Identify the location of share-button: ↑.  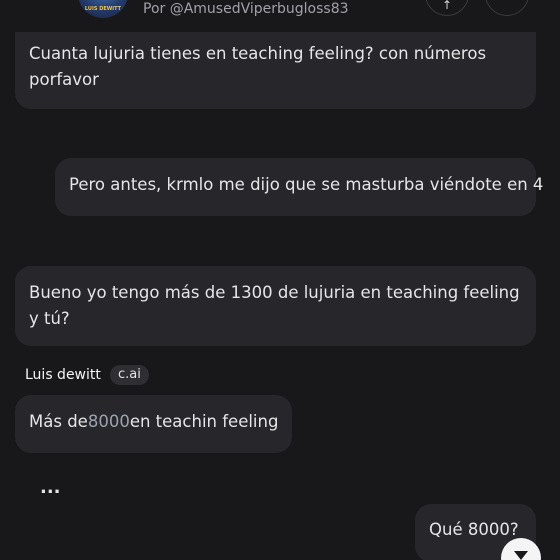
(447, 8).